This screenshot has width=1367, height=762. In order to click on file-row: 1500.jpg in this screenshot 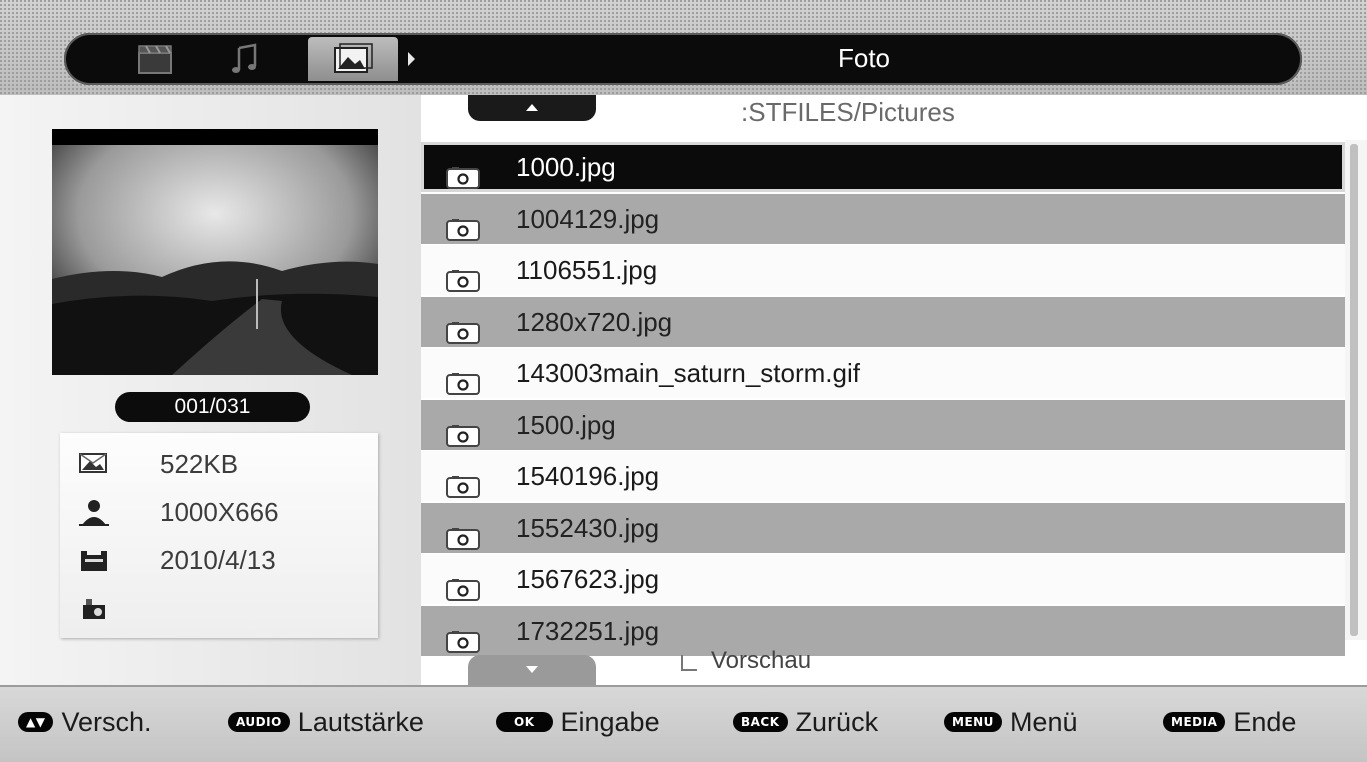, I will do `click(883, 424)`.